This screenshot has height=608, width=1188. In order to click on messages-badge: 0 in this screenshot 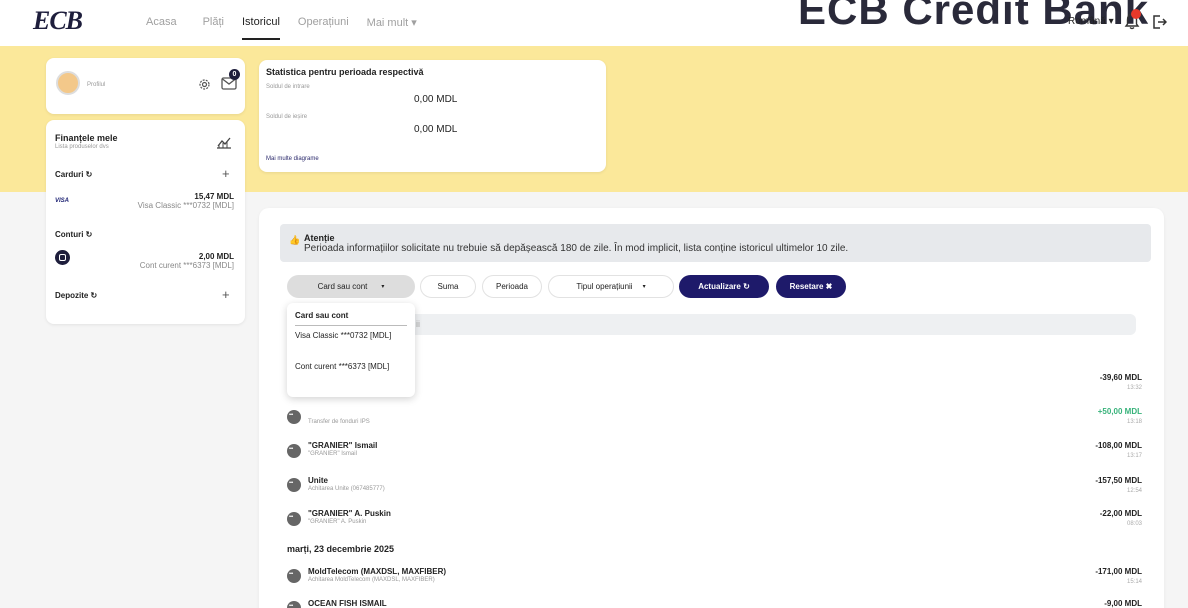, I will do `click(234, 74)`.